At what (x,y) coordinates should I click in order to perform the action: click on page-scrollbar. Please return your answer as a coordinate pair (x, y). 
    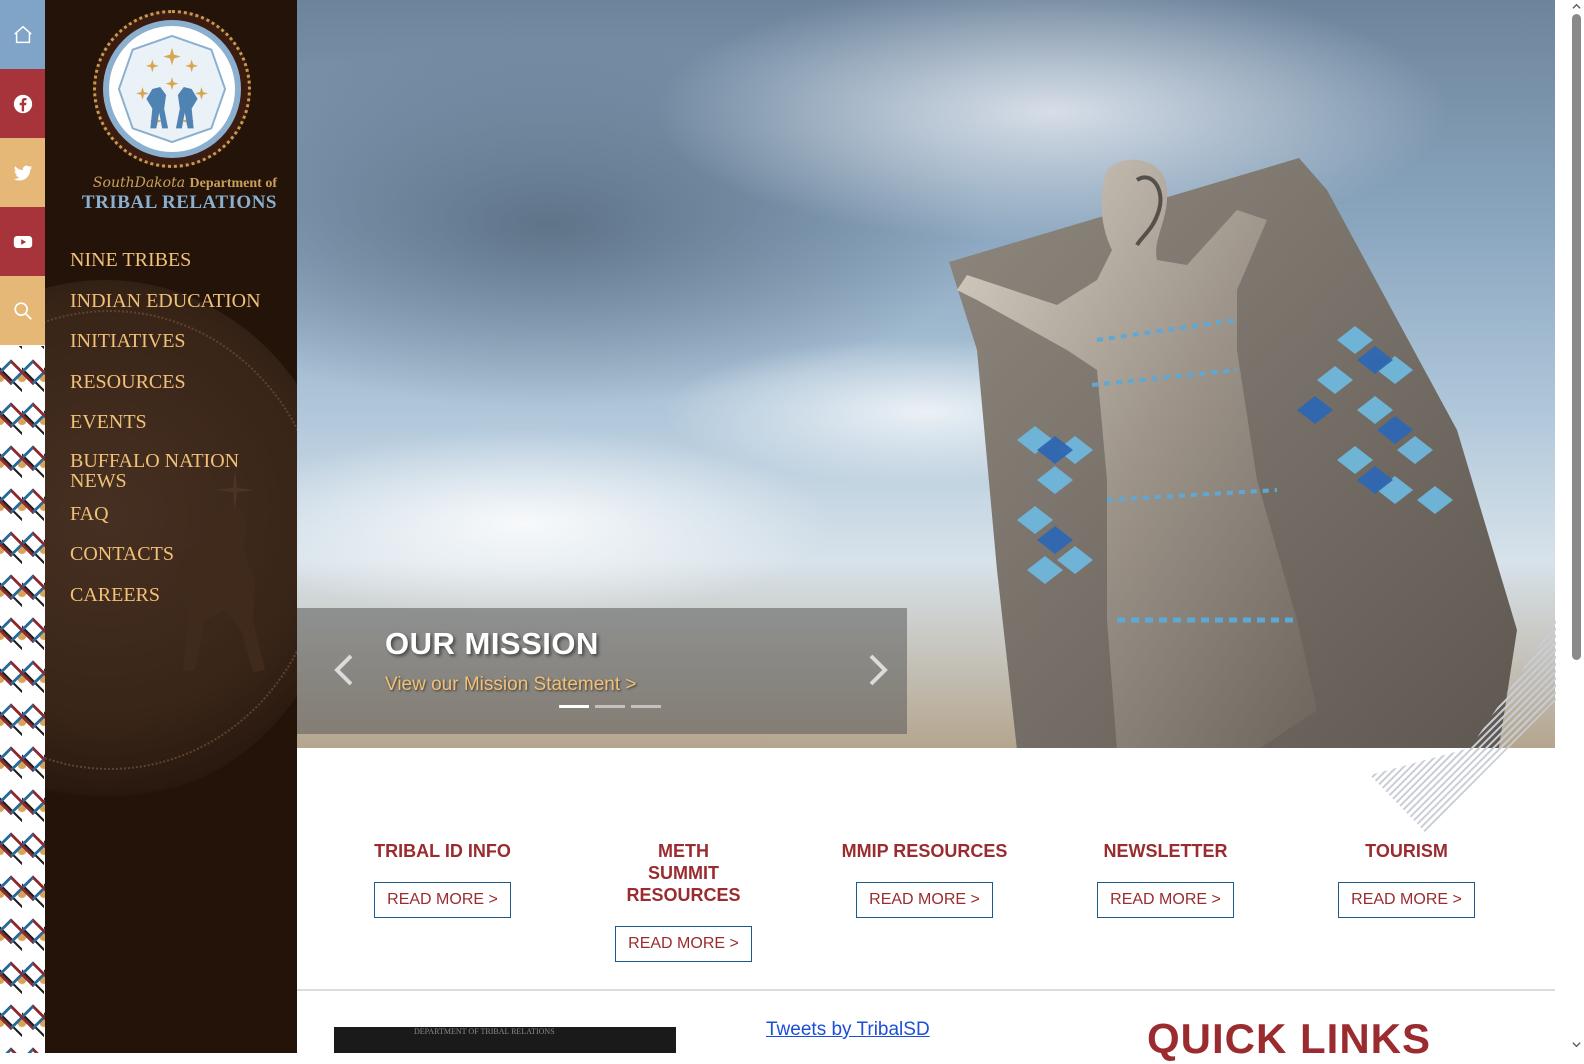
    Looking at the image, I should click on (1576, 526).